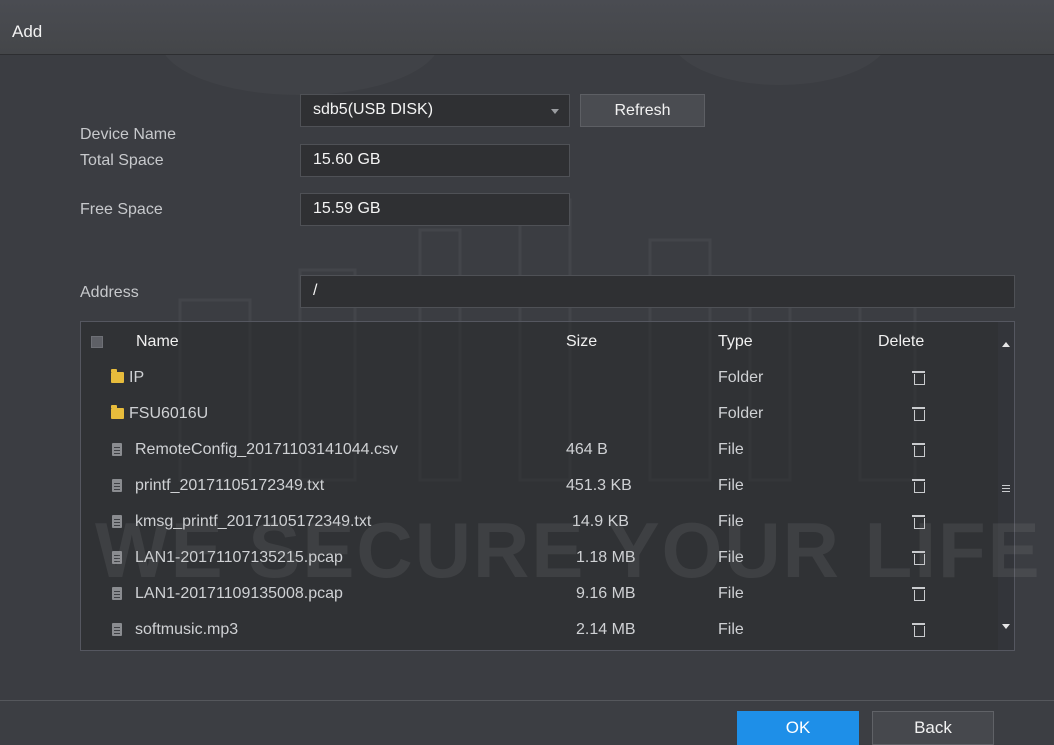 This screenshot has height=745, width=1054. Describe the element at coordinates (267, 449) in the screenshot. I see `row-name: RemoteConfig_20171103141044.csv` at that location.